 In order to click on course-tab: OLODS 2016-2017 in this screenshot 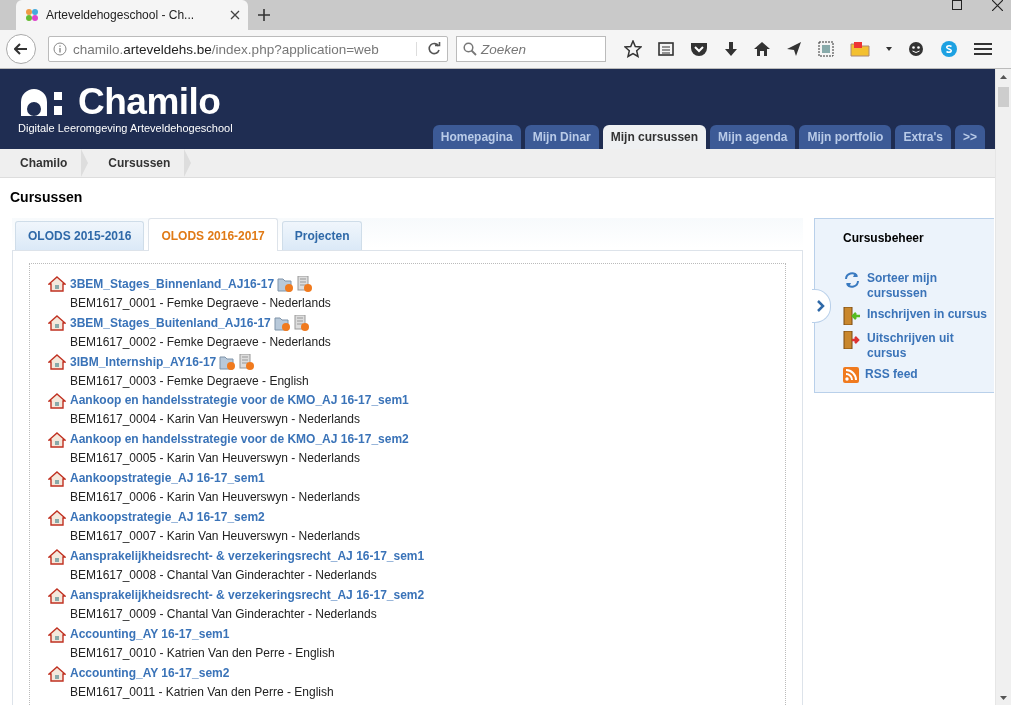, I will do `click(213, 234)`.